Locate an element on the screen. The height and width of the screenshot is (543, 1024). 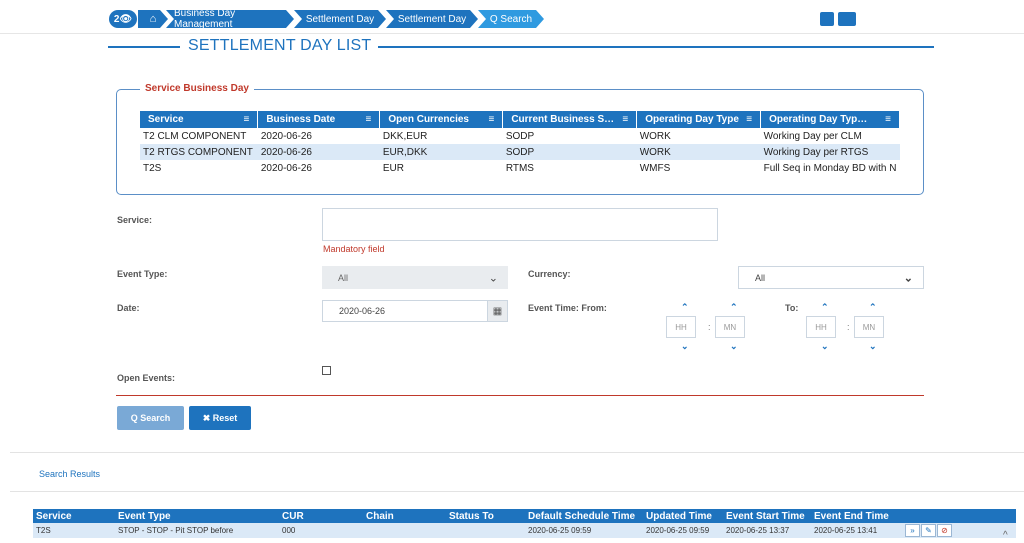
breadcrumb-item-business-day-management: Business Day Management is located at coordinates (230, 19).